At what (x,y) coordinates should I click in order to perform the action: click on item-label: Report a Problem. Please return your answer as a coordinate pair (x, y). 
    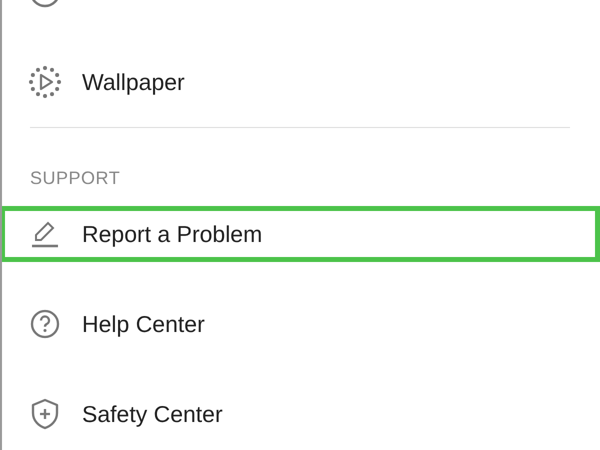
    Looking at the image, I should click on (172, 234).